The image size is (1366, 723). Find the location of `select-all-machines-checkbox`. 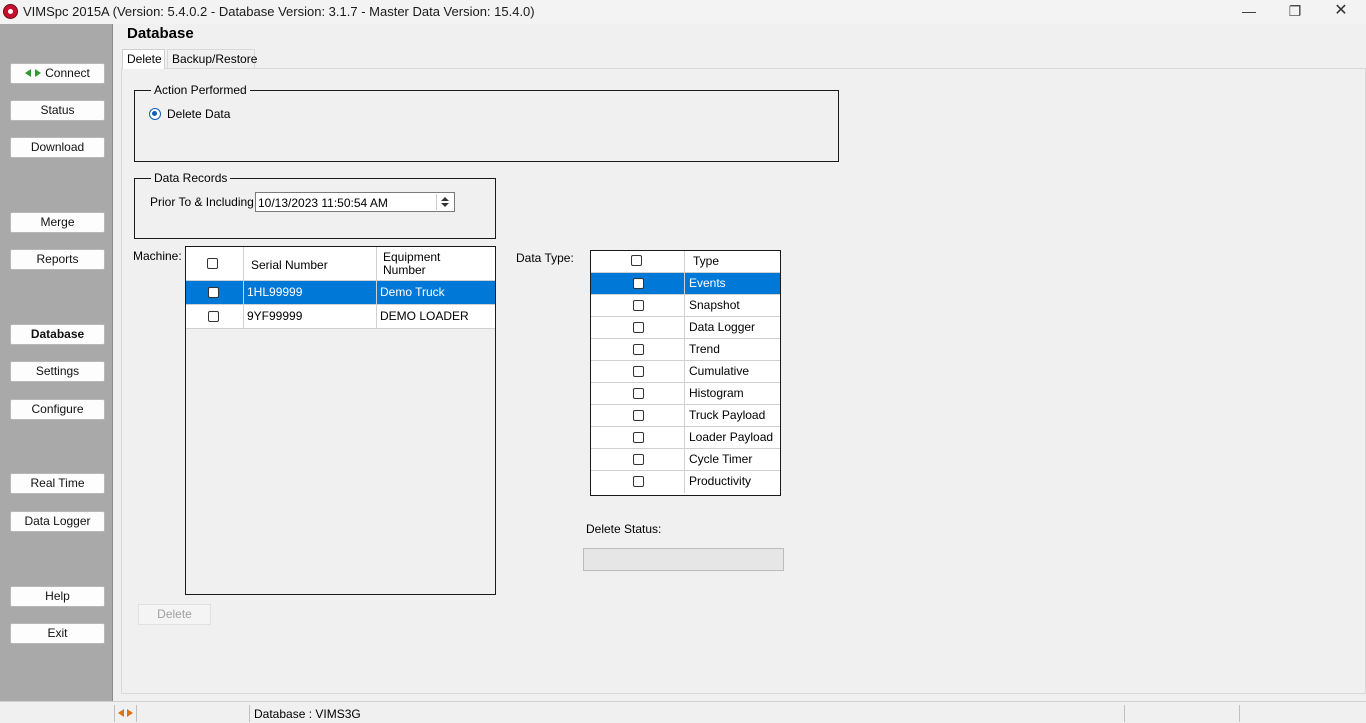

select-all-machines-checkbox is located at coordinates (212, 263).